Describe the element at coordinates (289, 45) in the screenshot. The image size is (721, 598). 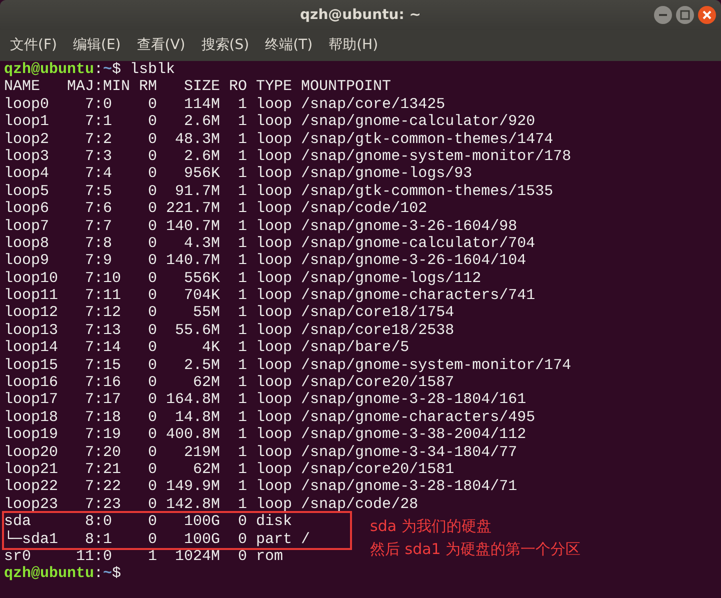
I see `menu-item: 终端(T)` at that location.